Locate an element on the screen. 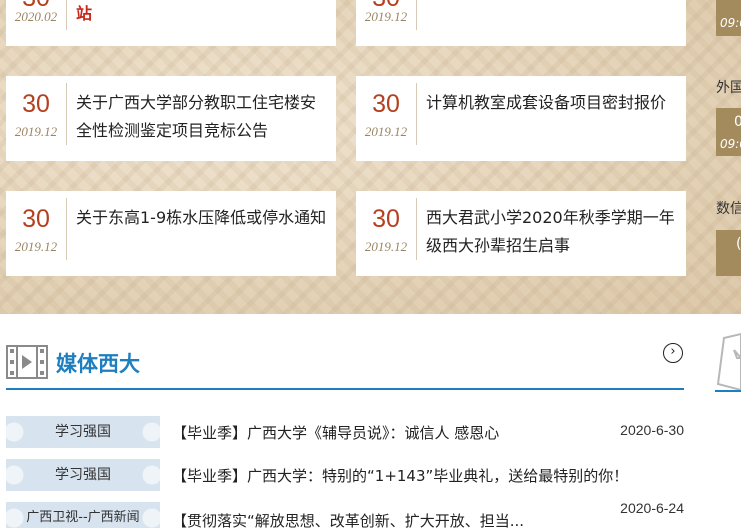  notice-card: 30 2020.02 站 is located at coordinates (171, 23).